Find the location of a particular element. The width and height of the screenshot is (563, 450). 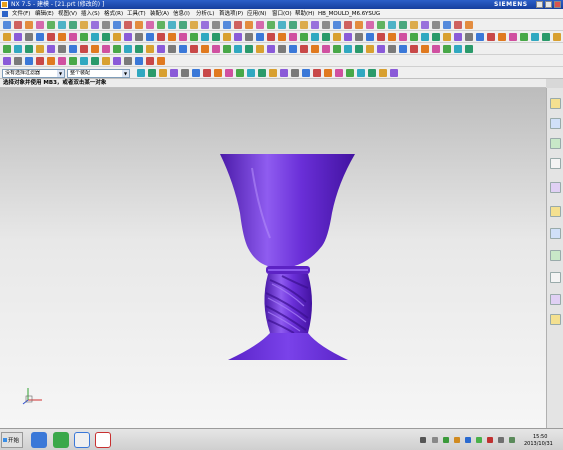

menu-hb-mould: HB_MOULD_M6.6 is located at coordinates (341, 14).